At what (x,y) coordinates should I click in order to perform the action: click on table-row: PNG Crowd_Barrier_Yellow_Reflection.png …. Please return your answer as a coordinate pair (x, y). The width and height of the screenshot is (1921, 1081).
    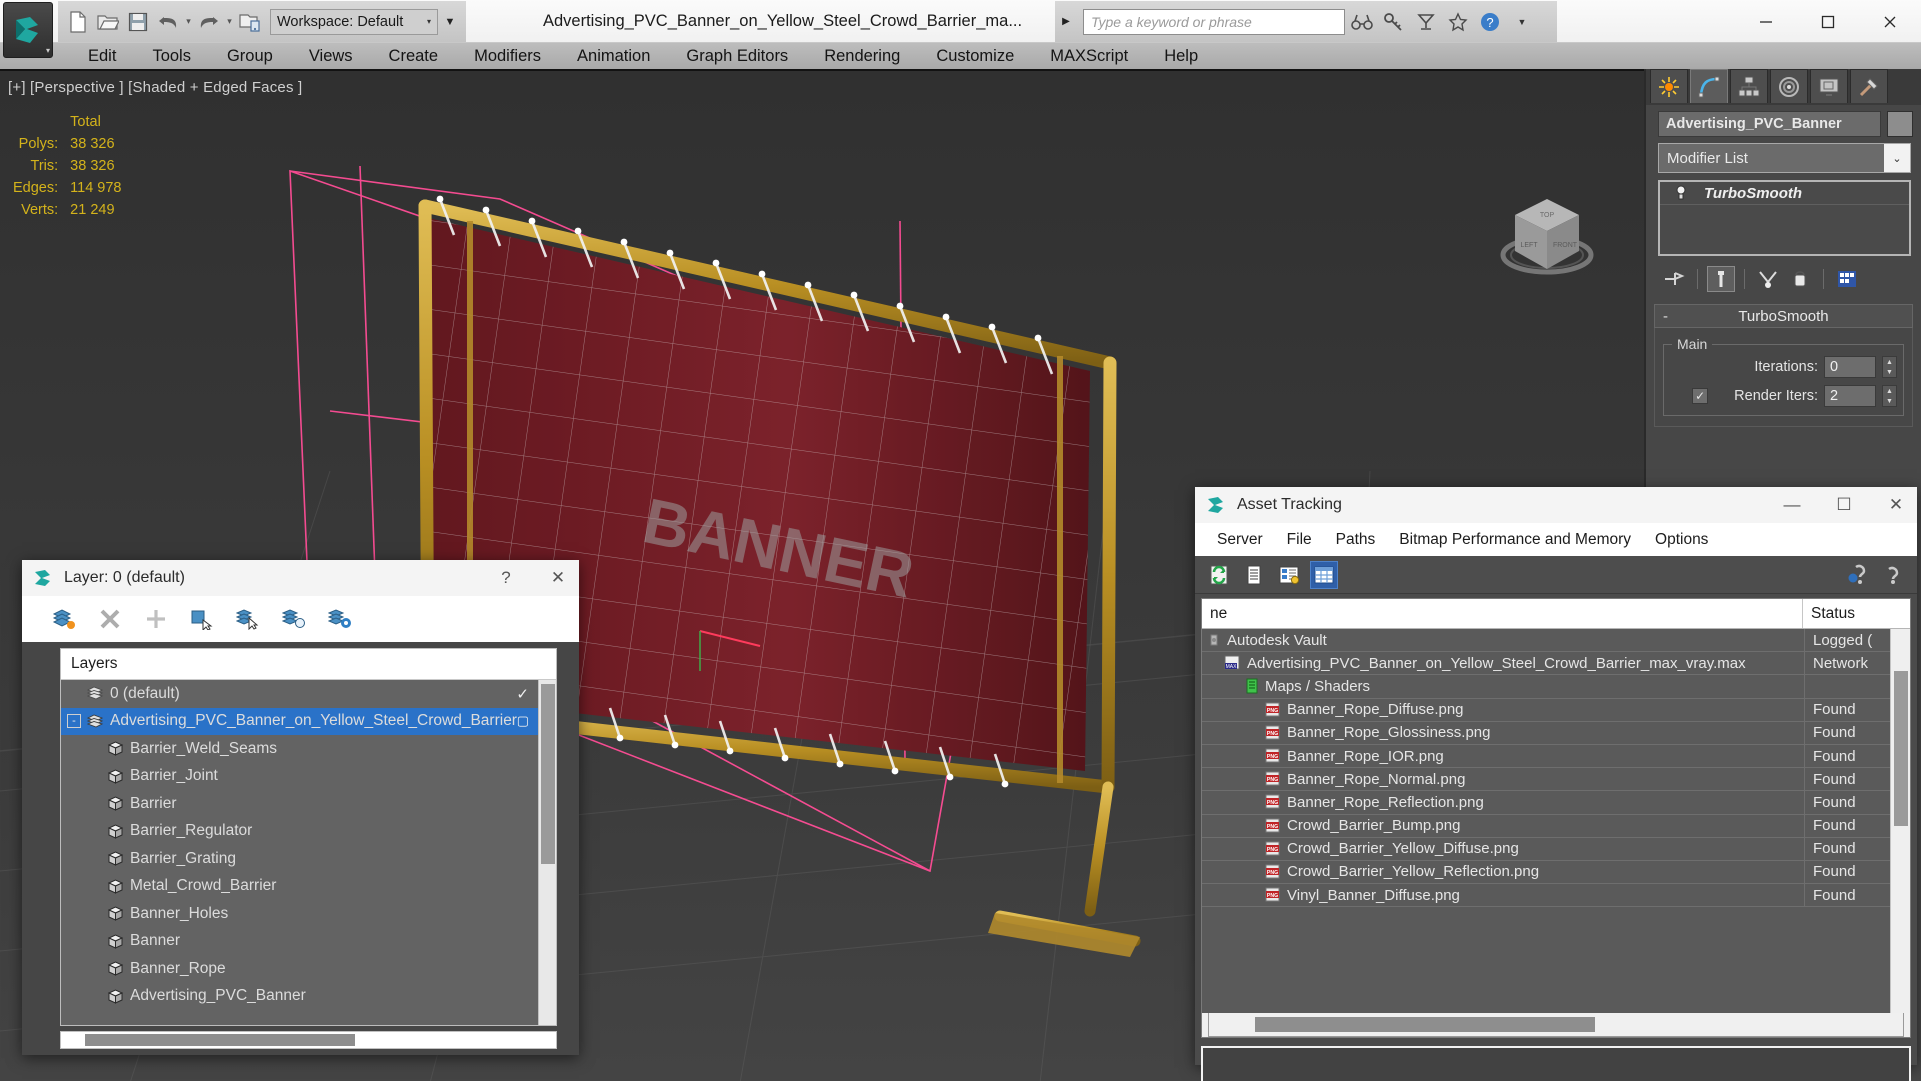
    Looking at the image, I should click on (1546, 872).